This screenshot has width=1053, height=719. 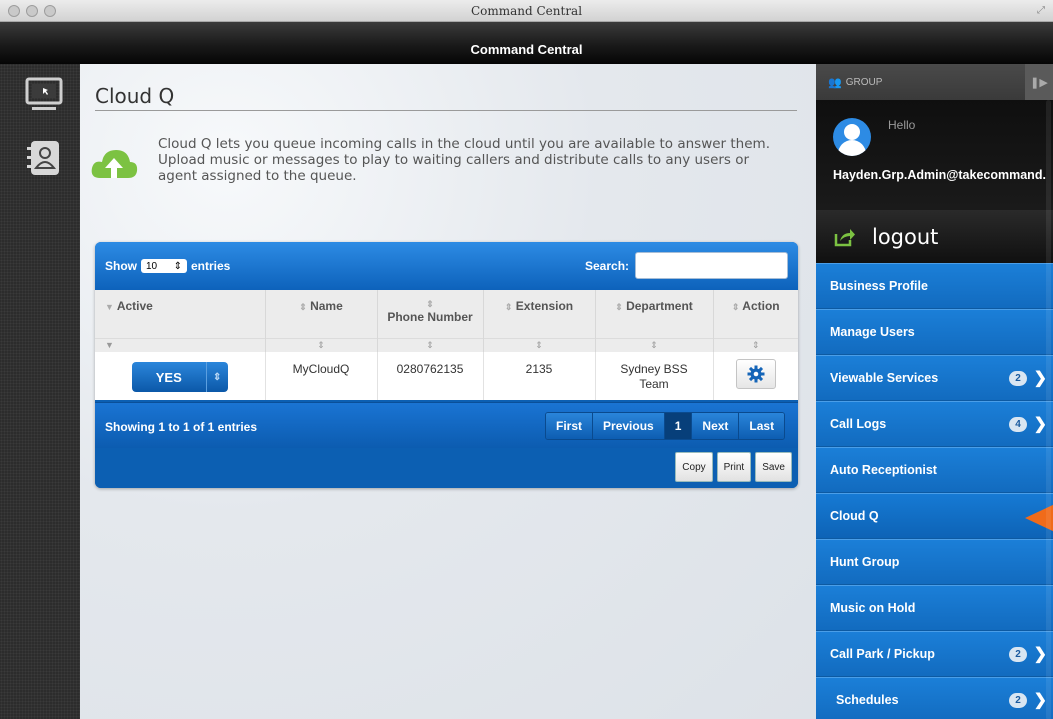 What do you see at coordinates (326, 306) in the screenshot?
I see `column-label: Name` at bounding box center [326, 306].